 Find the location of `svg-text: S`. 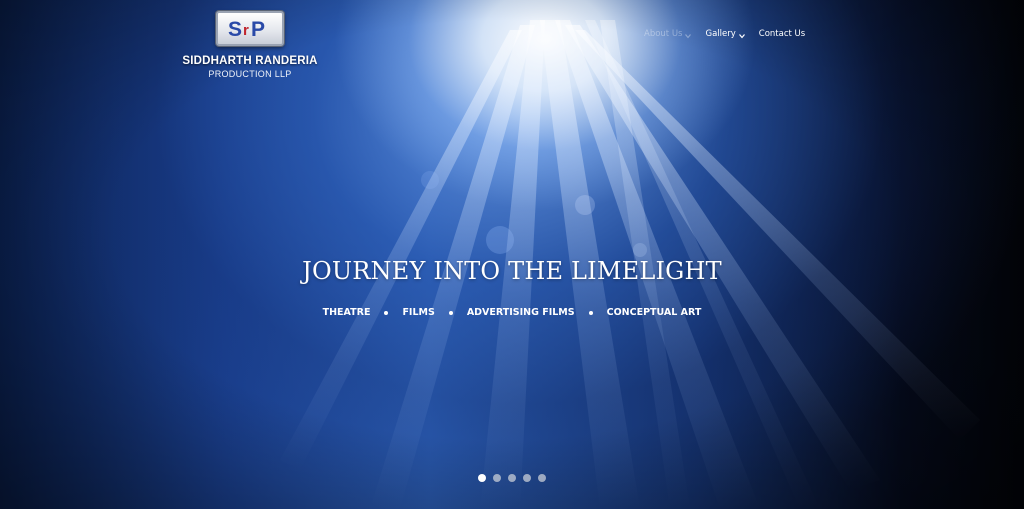

svg-text: S is located at coordinates (235, 29).